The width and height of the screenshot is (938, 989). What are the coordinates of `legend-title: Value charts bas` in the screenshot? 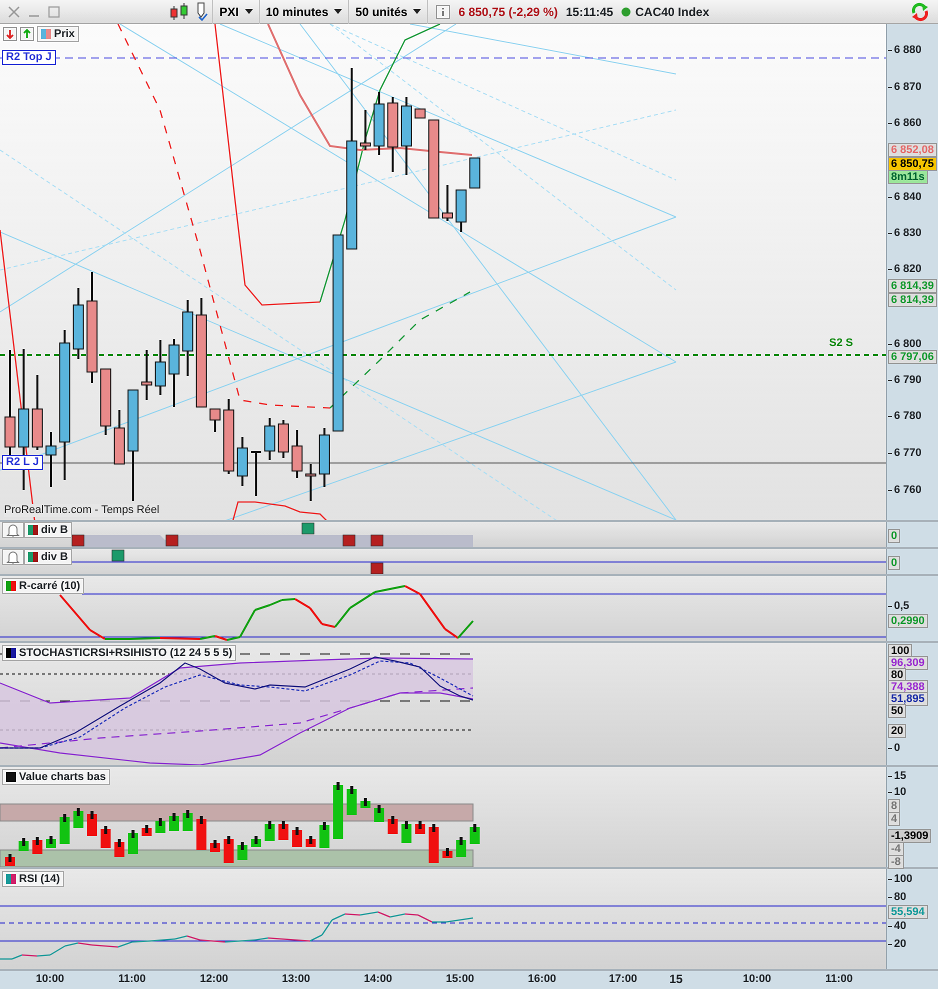 It's located at (62, 777).